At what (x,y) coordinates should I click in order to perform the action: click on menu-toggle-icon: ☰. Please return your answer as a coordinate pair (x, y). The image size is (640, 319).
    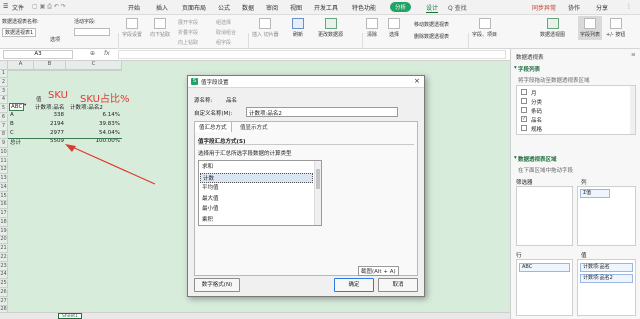
    Looking at the image, I should click on (5, 6).